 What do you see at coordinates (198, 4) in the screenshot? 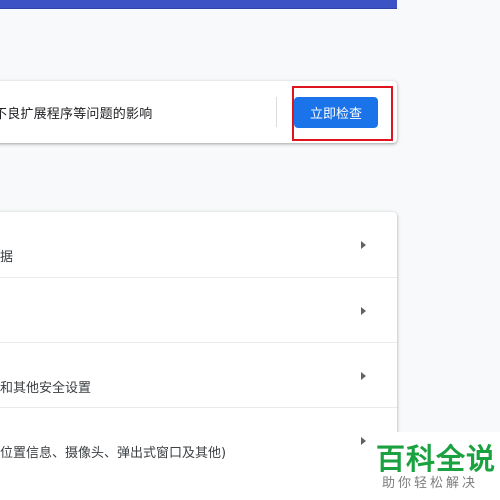
I see `top-header-bar` at bounding box center [198, 4].